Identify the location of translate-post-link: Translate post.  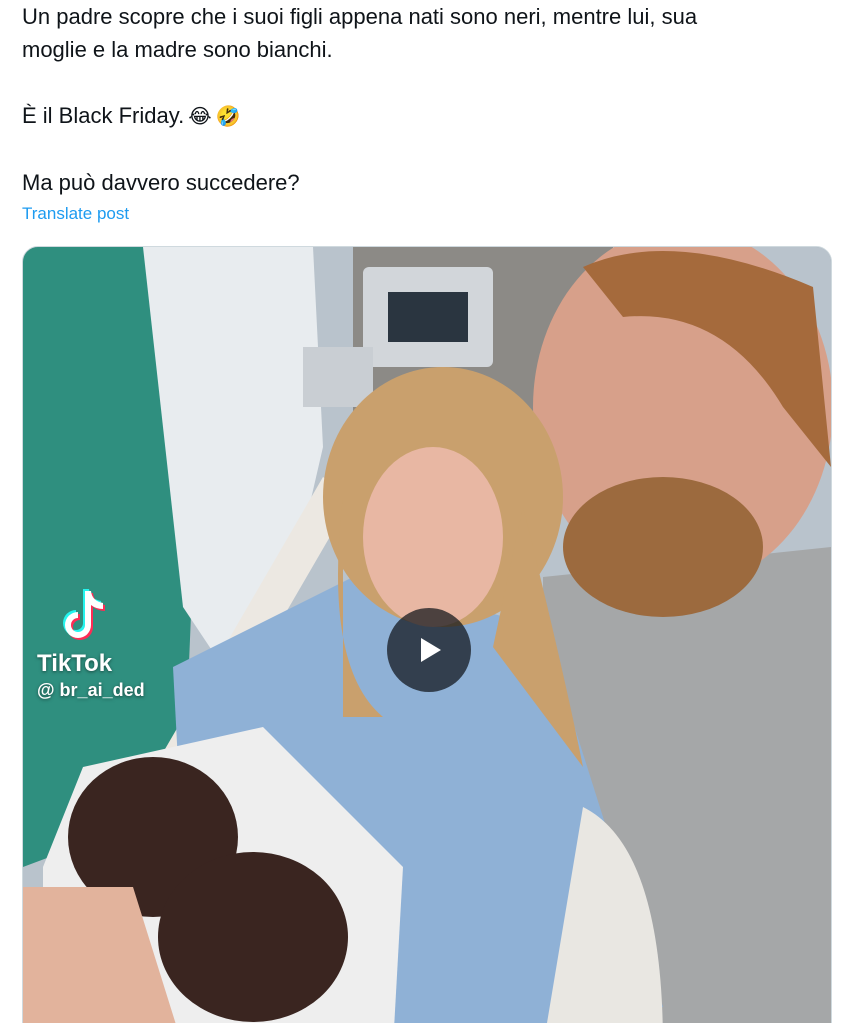
(75, 214).